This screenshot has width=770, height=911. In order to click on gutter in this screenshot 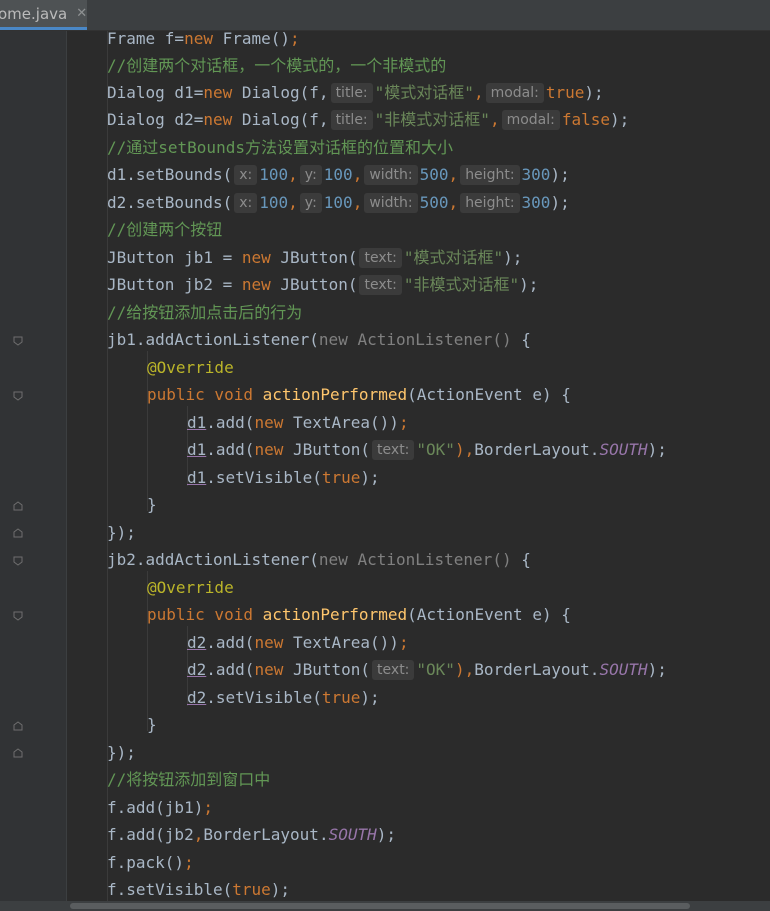, I will do `click(33, 466)`.